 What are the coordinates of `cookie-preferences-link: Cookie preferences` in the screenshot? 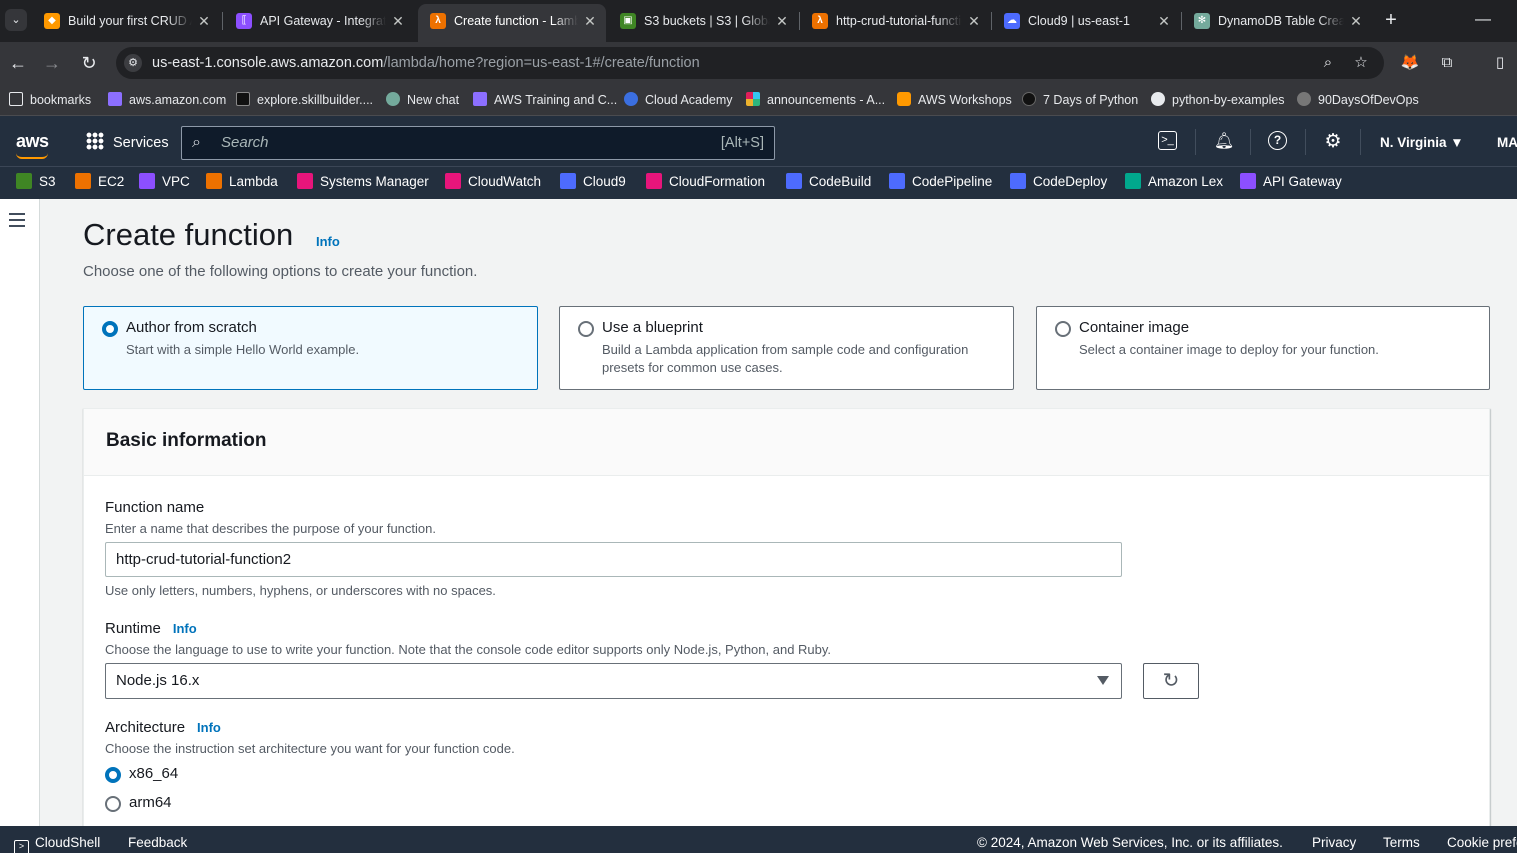 It's located at (1482, 839).